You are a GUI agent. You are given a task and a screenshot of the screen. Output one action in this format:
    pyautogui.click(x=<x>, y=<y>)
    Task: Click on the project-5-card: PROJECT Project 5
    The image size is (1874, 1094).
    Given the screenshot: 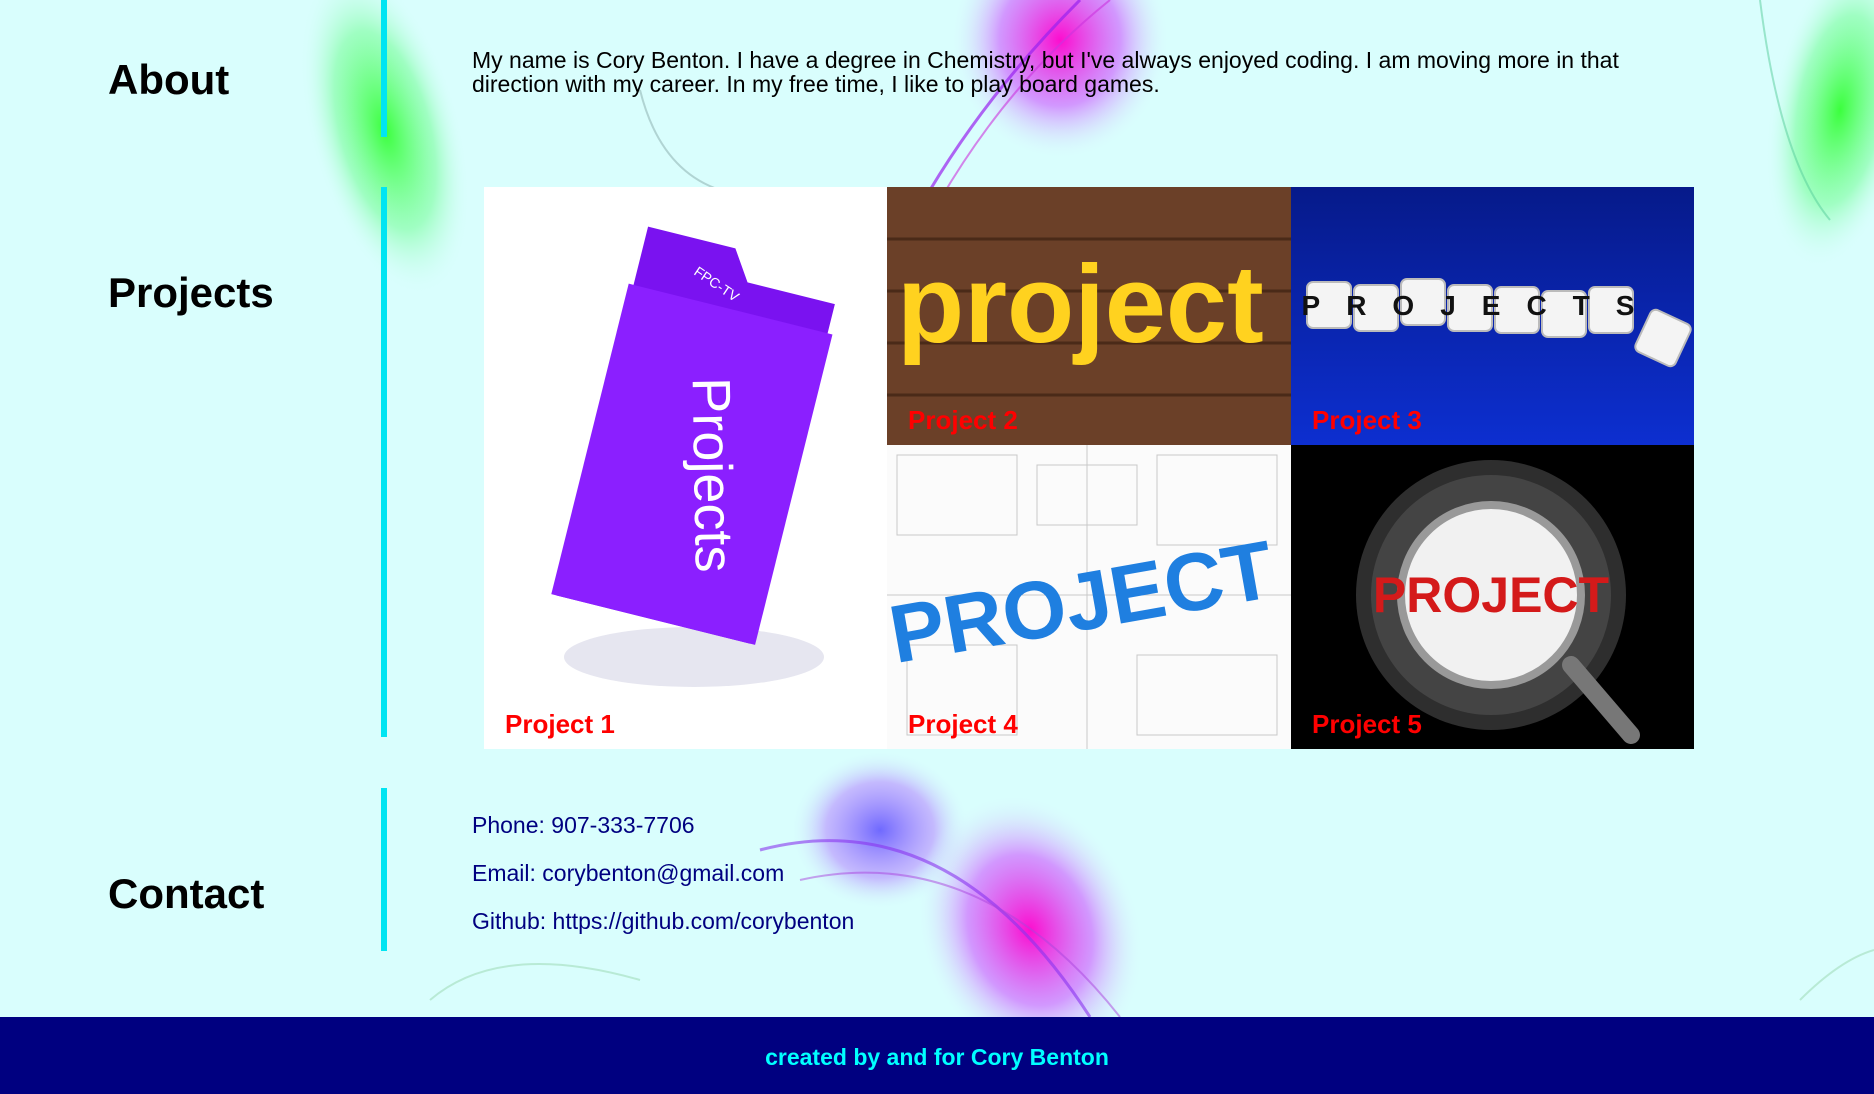 What is the action you would take?
    pyautogui.click(x=1492, y=597)
    